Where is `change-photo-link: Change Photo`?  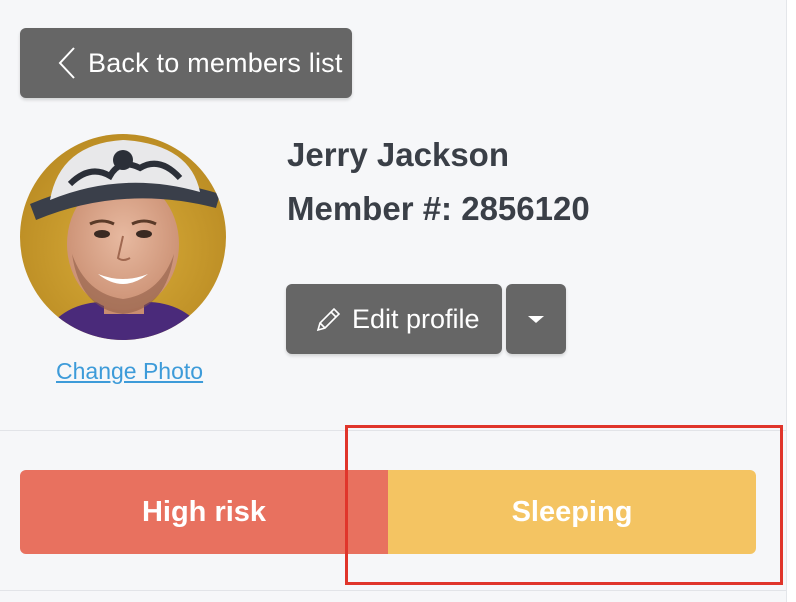
change-photo-link: Change Photo is located at coordinates (129, 371).